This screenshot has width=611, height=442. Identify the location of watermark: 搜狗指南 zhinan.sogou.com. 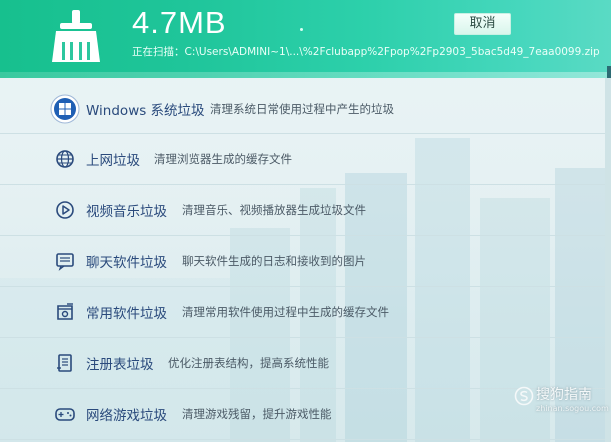
(560, 402).